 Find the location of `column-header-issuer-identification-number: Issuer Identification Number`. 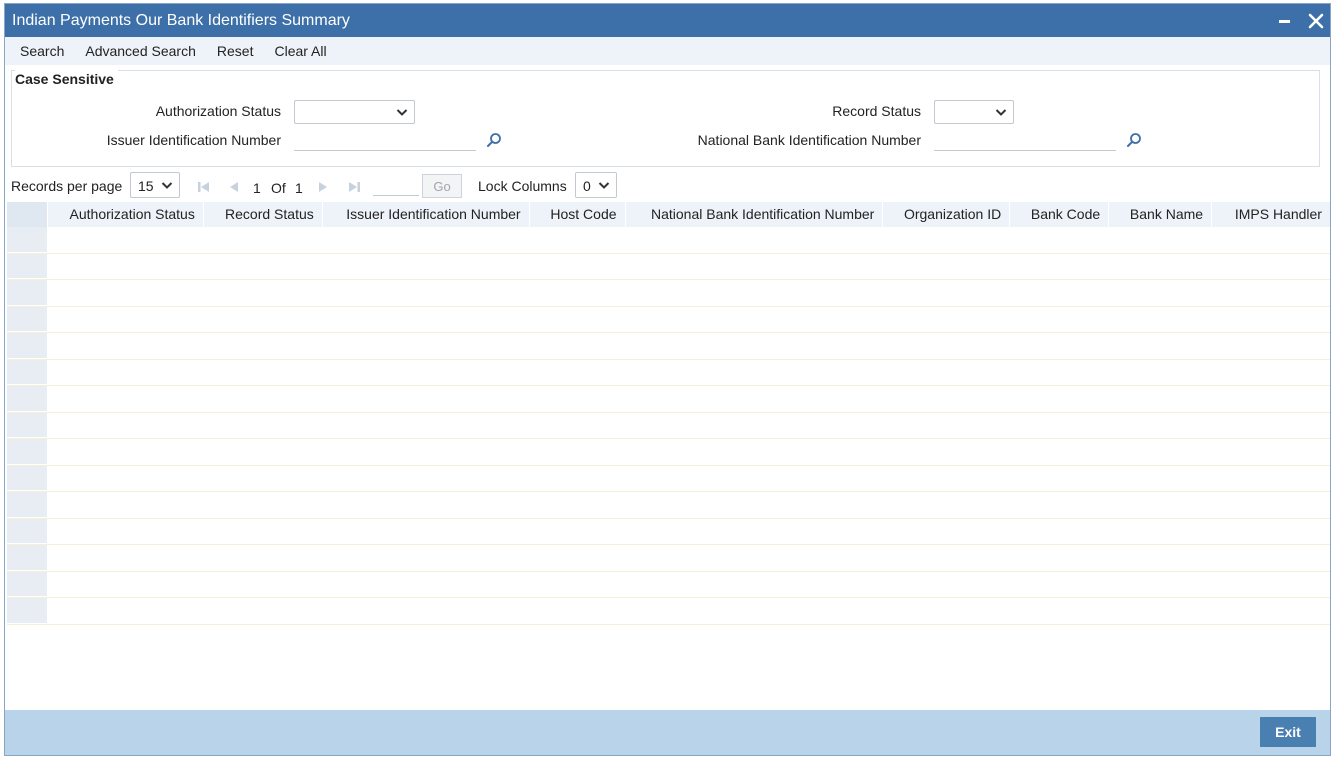

column-header-issuer-identification-number: Issuer Identification Number is located at coordinates (426, 214).